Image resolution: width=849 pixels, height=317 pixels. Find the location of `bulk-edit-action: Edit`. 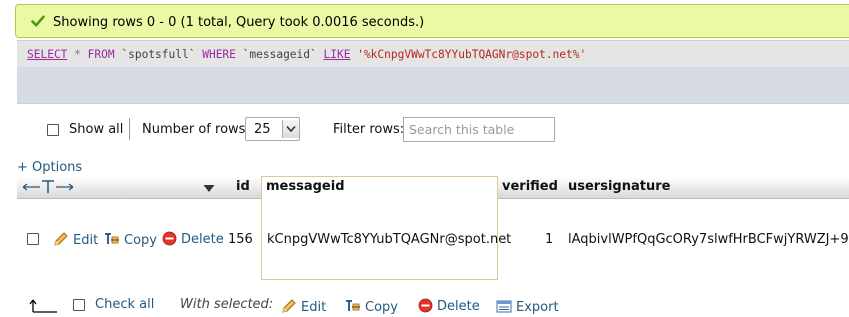

bulk-edit-action: Edit is located at coordinates (303, 306).